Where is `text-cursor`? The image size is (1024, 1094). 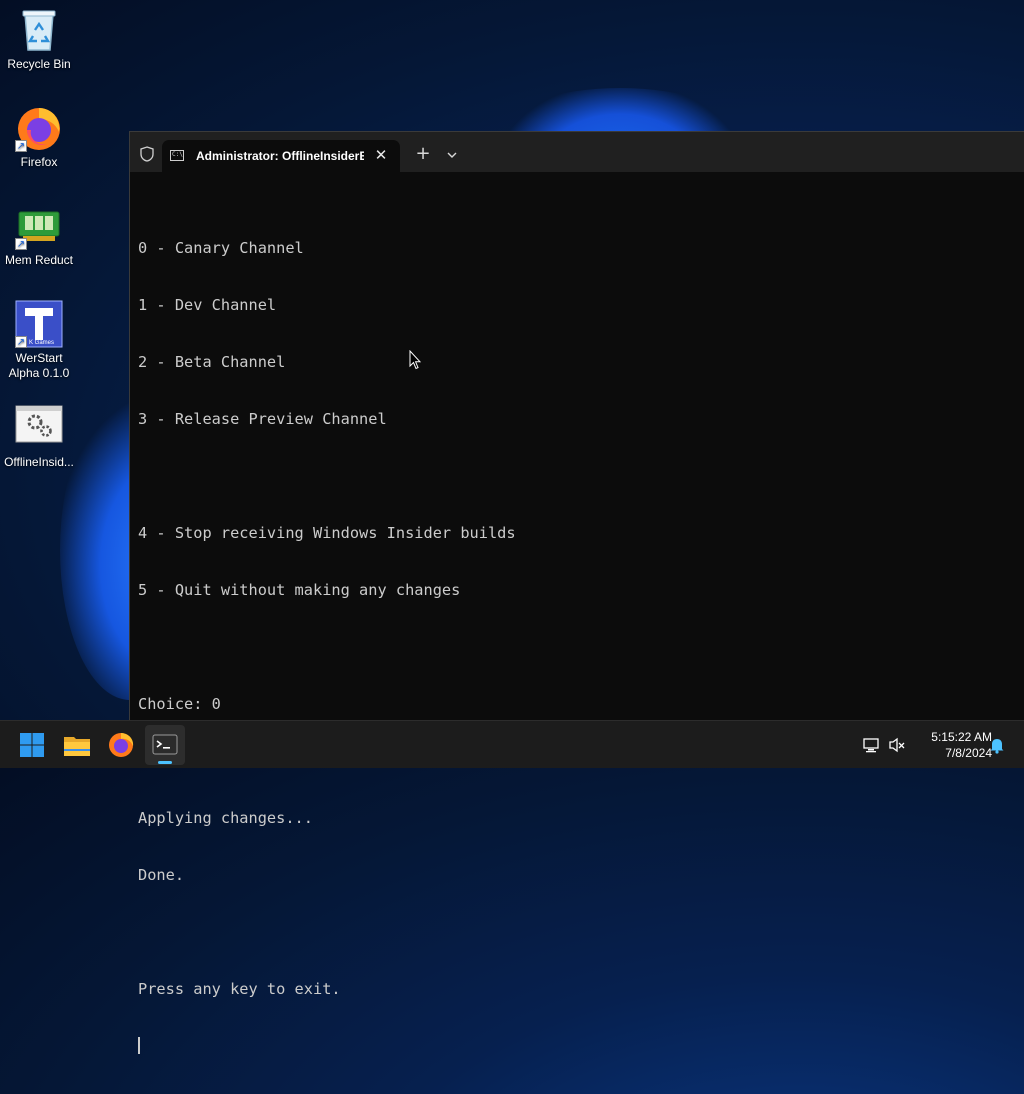 text-cursor is located at coordinates (139, 1045).